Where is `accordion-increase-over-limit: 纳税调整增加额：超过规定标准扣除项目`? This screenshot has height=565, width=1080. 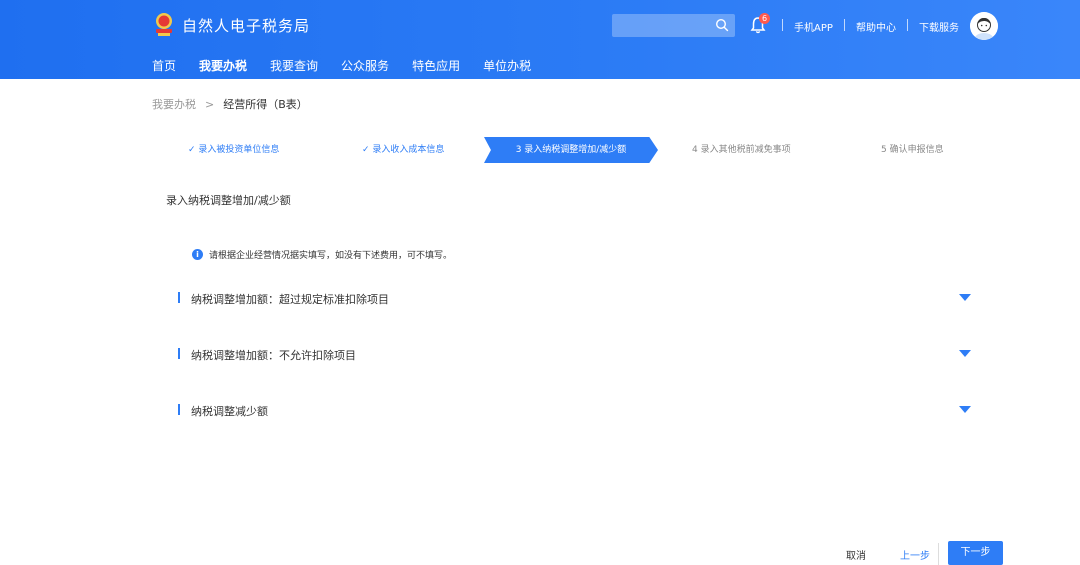 accordion-increase-over-limit: 纳税调整增加额：超过规定标准扣除项目 is located at coordinates (575, 298).